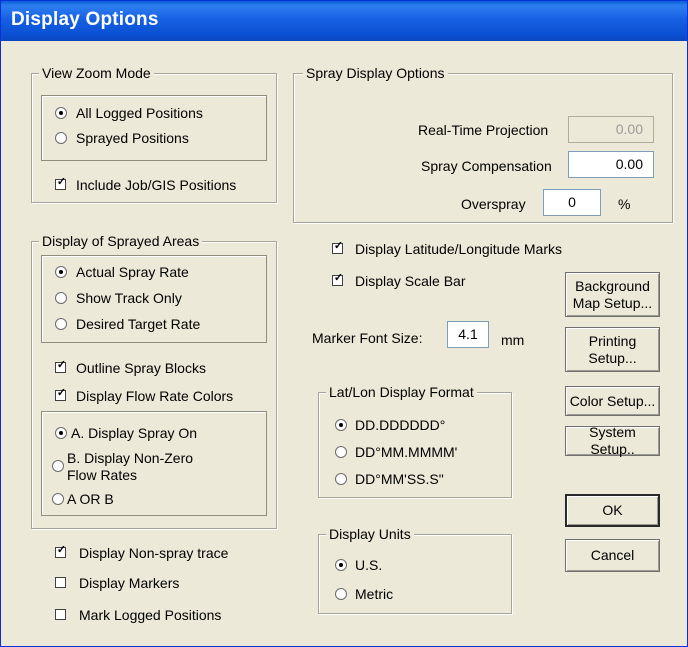  What do you see at coordinates (132, 272) in the screenshot?
I see `radio-actual-spray-rate-label: Actual Spray Rate` at bounding box center [132, 272].